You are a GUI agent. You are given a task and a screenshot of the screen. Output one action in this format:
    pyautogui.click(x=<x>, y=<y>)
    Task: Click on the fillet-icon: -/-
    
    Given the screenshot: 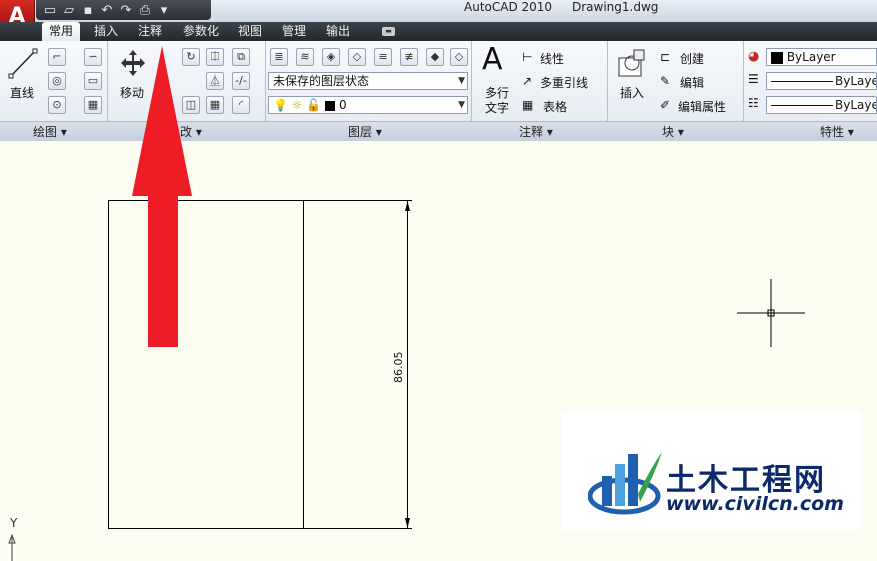 What is the action you would take?
    pyautogui.click(x=241, y=81)
    